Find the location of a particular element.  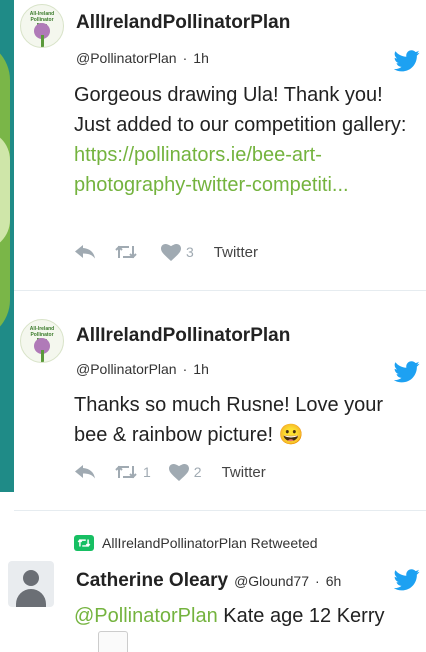

media-preview is located at coordinates (113, 641).